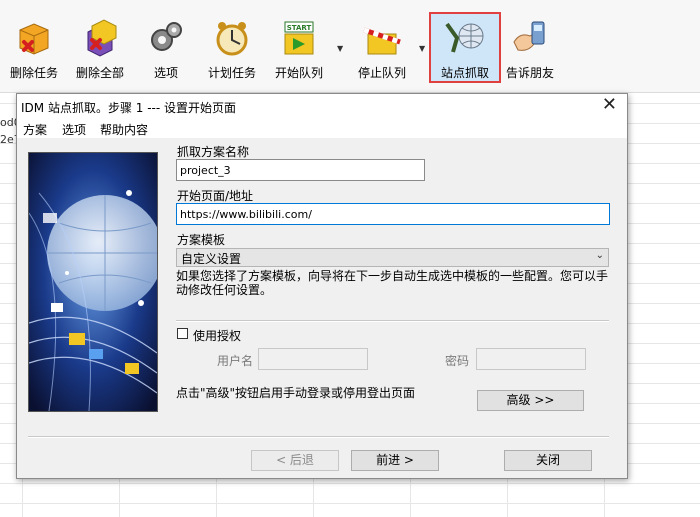 Image resolution: width=700 pixels, height=517 pixels. Describe the element at coordinates (295, 460) in the screenshot. I see `back-button: < 后退` at that location.